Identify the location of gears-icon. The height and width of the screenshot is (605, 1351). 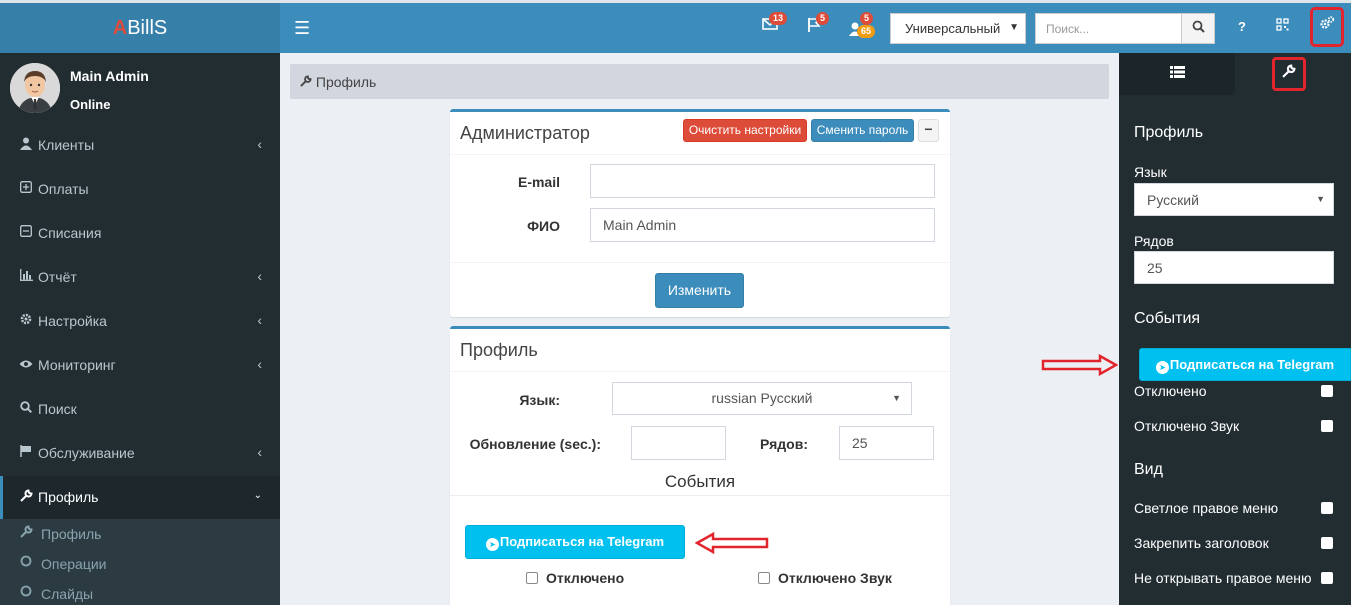
(1327, 22).